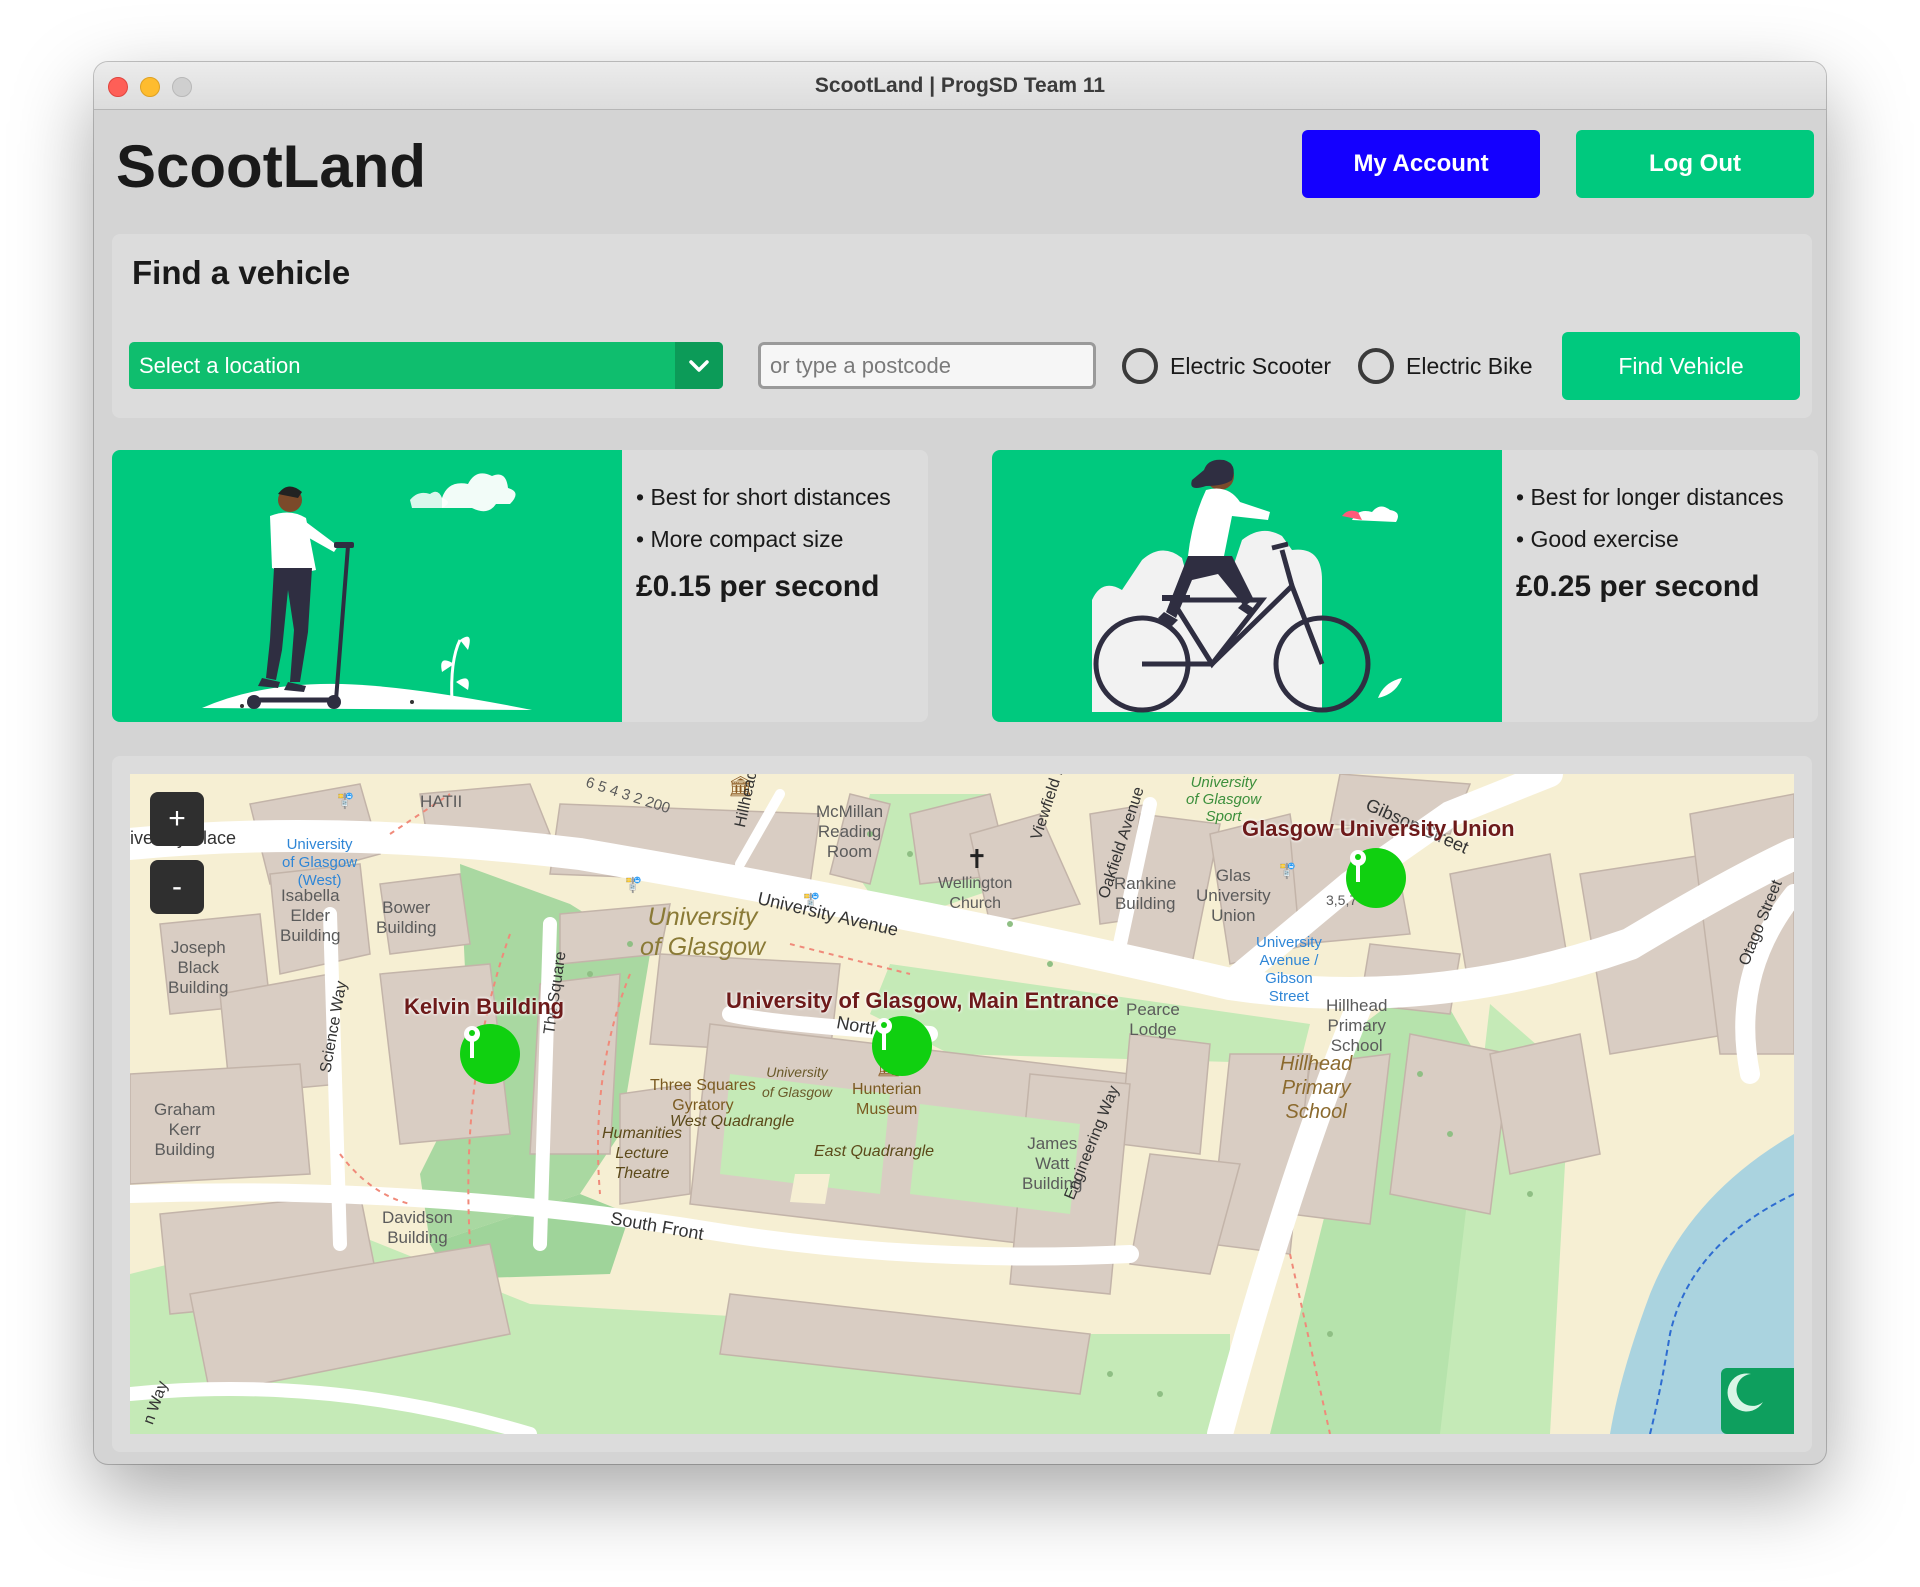 This screenshot has height=1587, width=1920. Describe the element at coordinates (1597, 539) in the screenshot. I see `bike-feature-2: • Good exercise` at that location.